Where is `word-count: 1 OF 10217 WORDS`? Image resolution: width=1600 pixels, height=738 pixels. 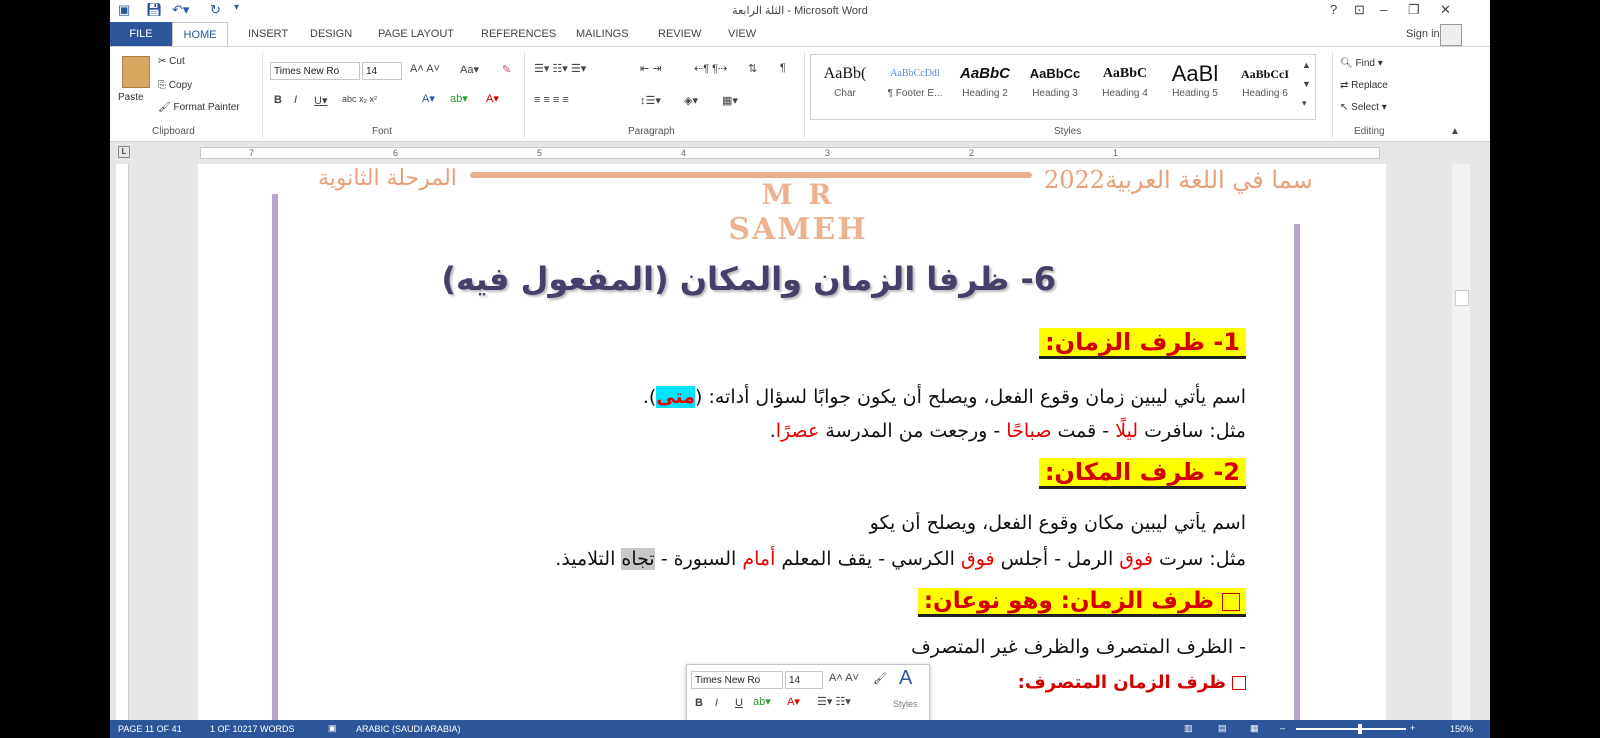 word-count: 1 OF 10217 WORDS is located at coordinates (252, 729).